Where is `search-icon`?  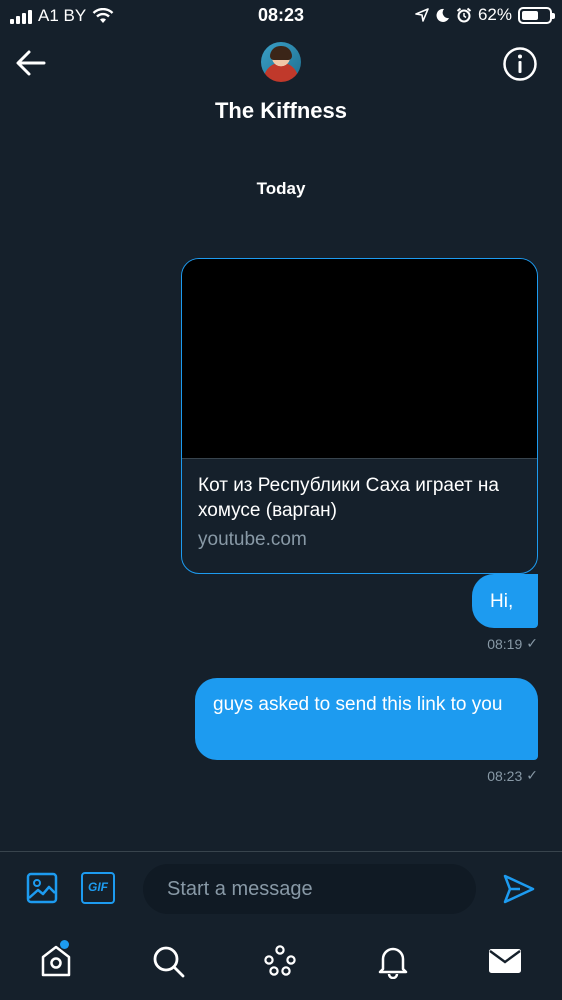 search-icon is located at coordinates (168, 961).